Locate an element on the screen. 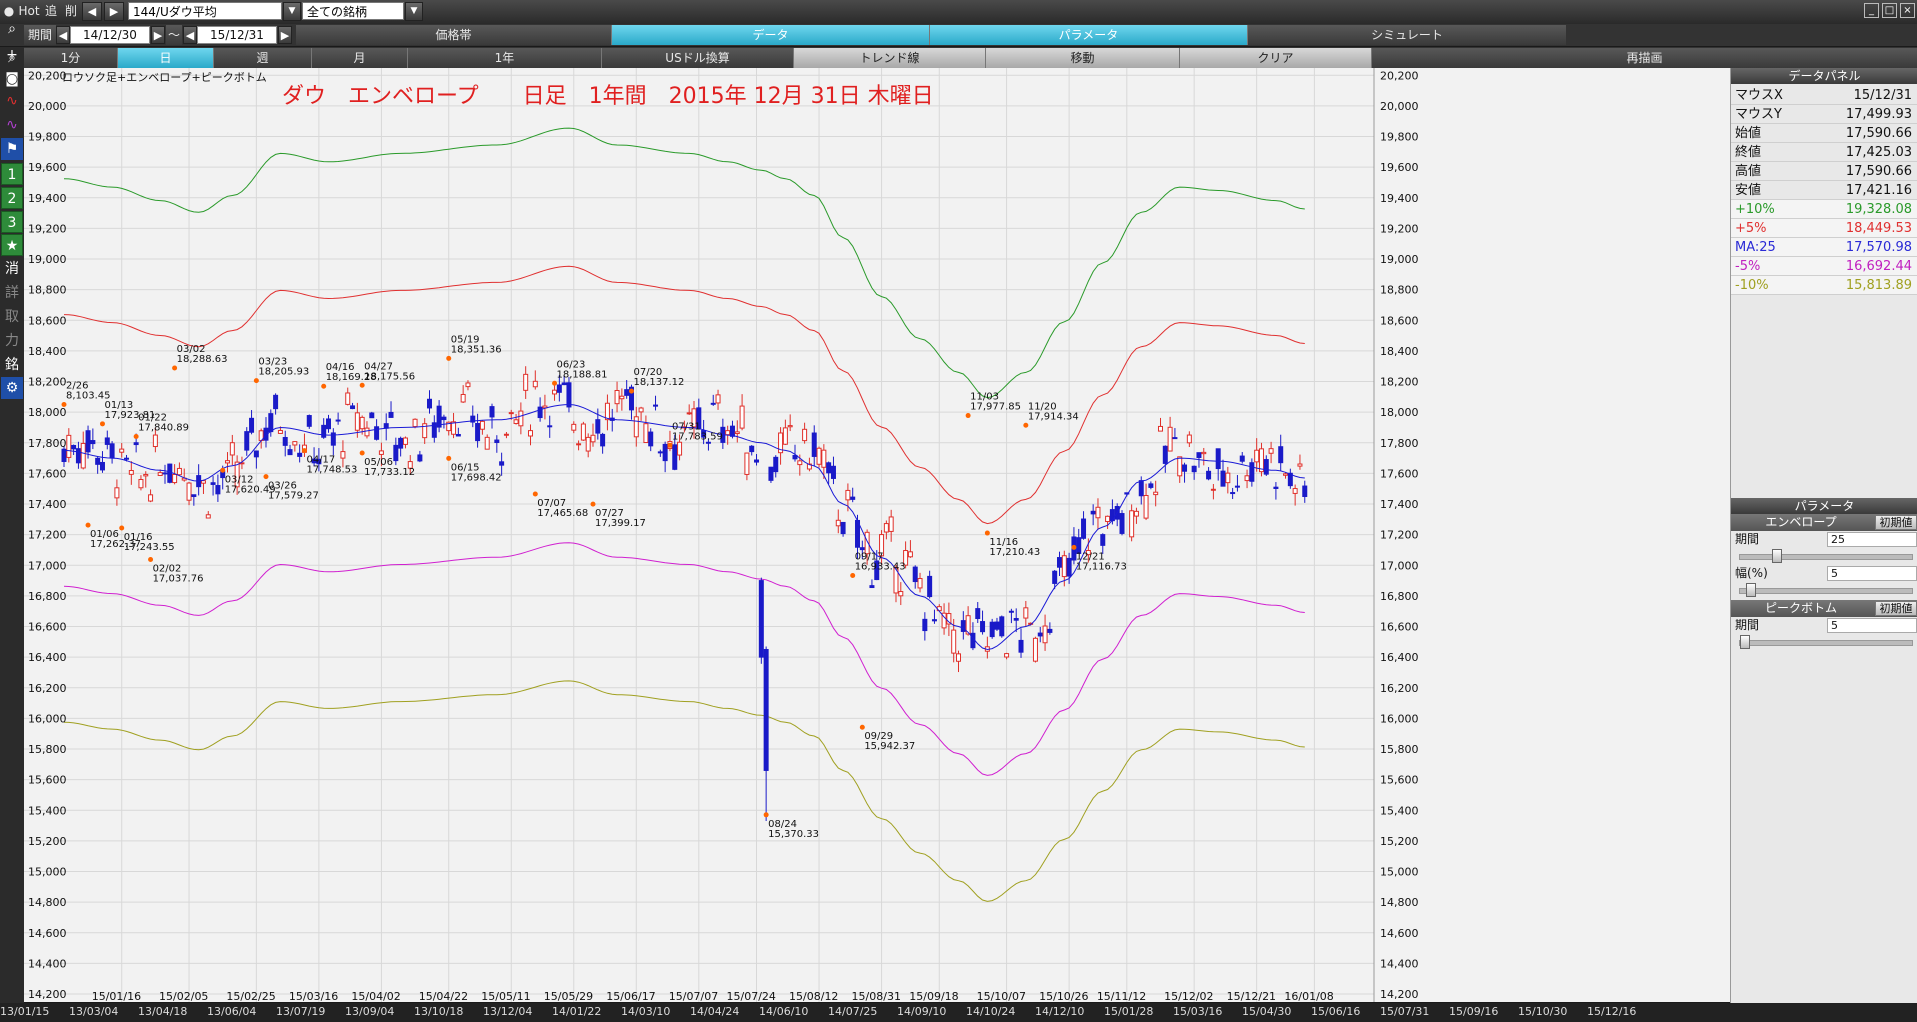 This screenshot has width=1917, height=1022. tab-price-band: 価格帯 is located at coordinates (454, 35).